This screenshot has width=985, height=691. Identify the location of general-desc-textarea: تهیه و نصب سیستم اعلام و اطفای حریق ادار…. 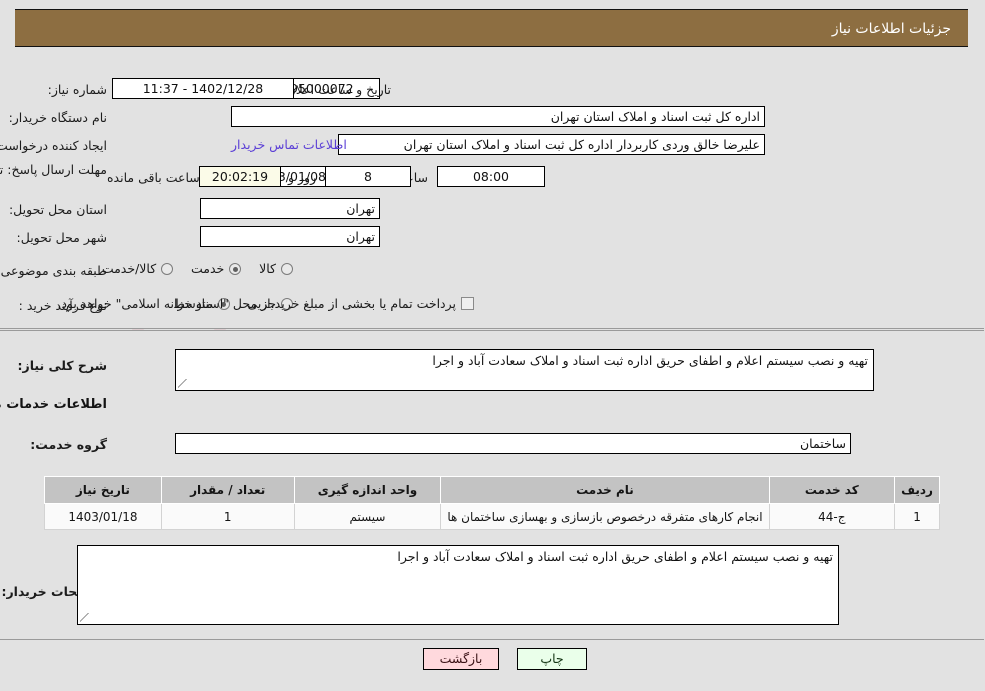
(525, 370).